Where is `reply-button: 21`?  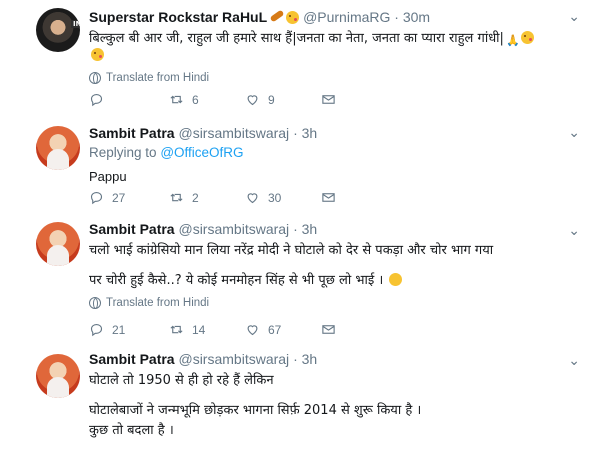 reply-button: 21 is located at coordinates (129, 329).